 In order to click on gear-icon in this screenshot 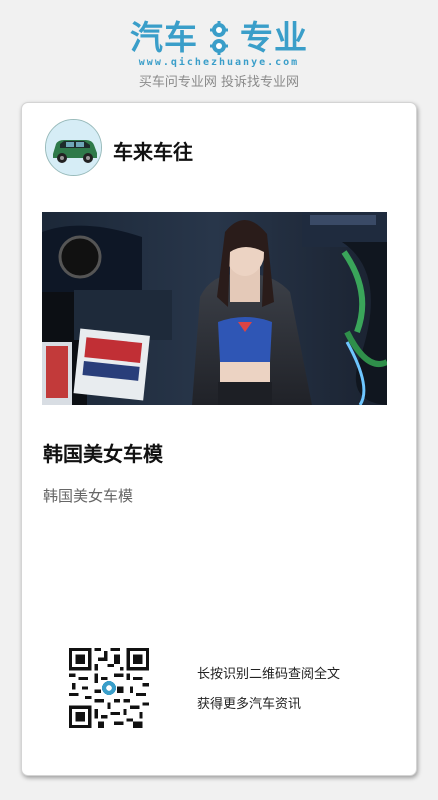, I will do `click(219, 38)`.